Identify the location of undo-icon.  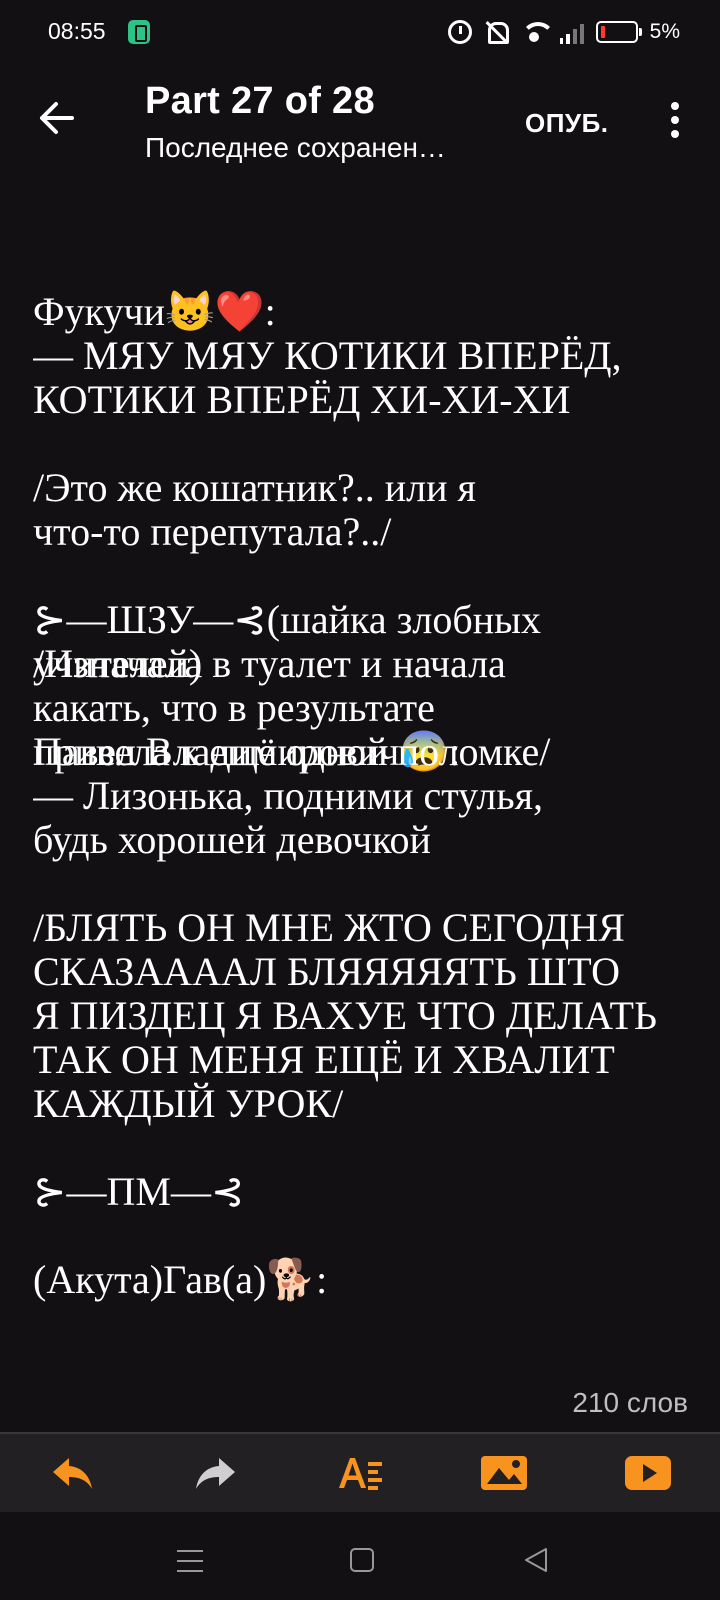
(72, 1473).